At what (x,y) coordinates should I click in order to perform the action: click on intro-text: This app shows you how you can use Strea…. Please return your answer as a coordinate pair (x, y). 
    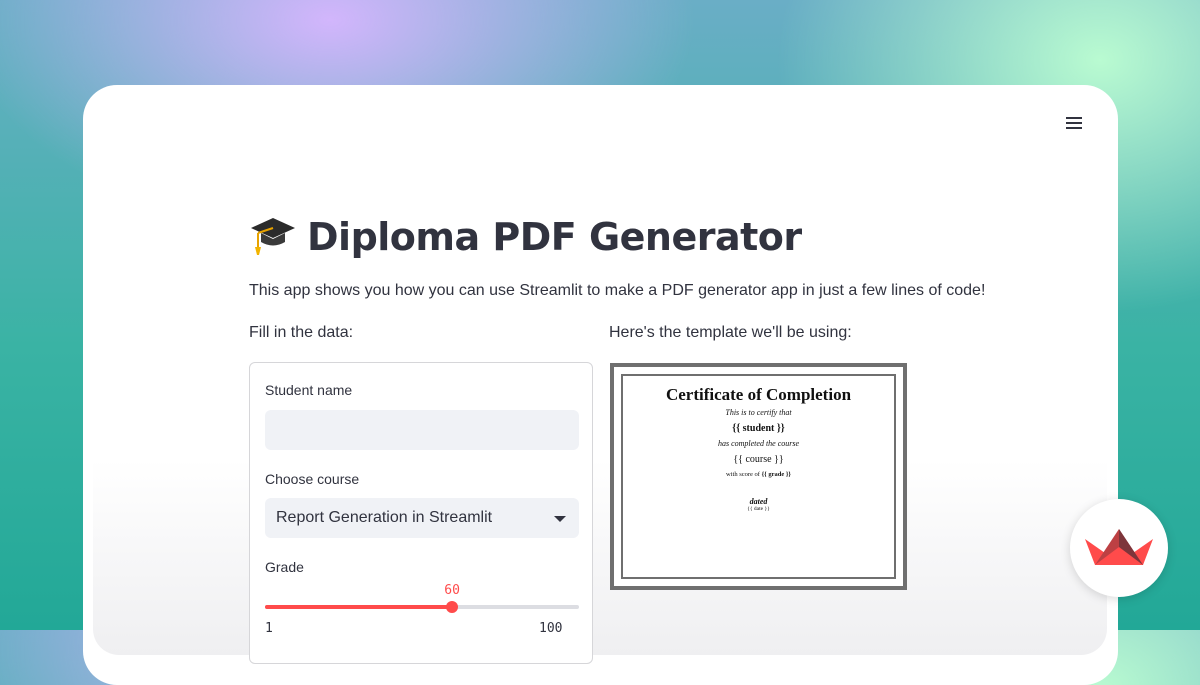
    Looking at the image, I should click on (617, 290).